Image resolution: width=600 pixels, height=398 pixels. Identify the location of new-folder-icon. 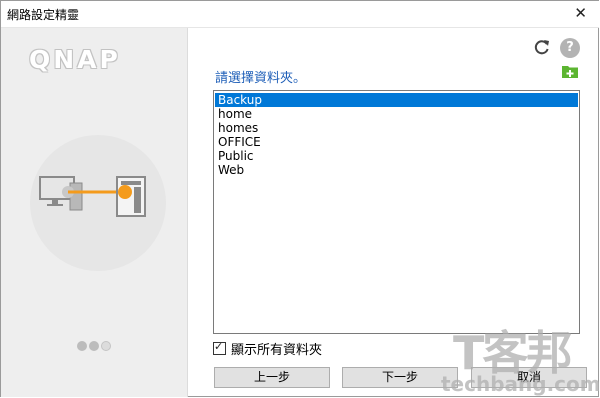
(570, 71).